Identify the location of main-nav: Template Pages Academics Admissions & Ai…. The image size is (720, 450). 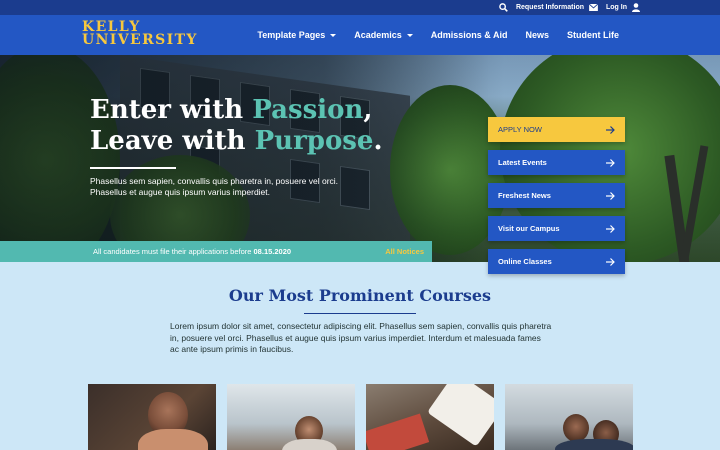
(438, 35).